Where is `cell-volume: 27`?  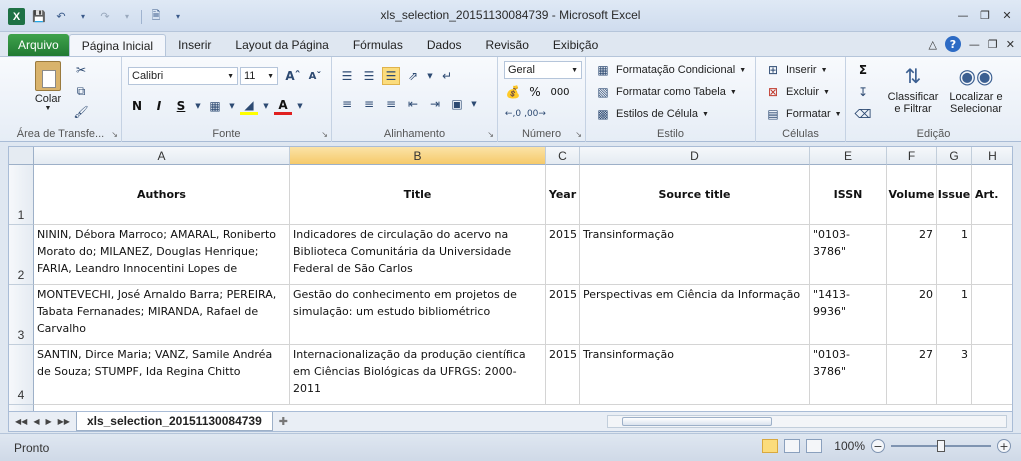 cell-volume: 27 is located at coordinates (912, 375).